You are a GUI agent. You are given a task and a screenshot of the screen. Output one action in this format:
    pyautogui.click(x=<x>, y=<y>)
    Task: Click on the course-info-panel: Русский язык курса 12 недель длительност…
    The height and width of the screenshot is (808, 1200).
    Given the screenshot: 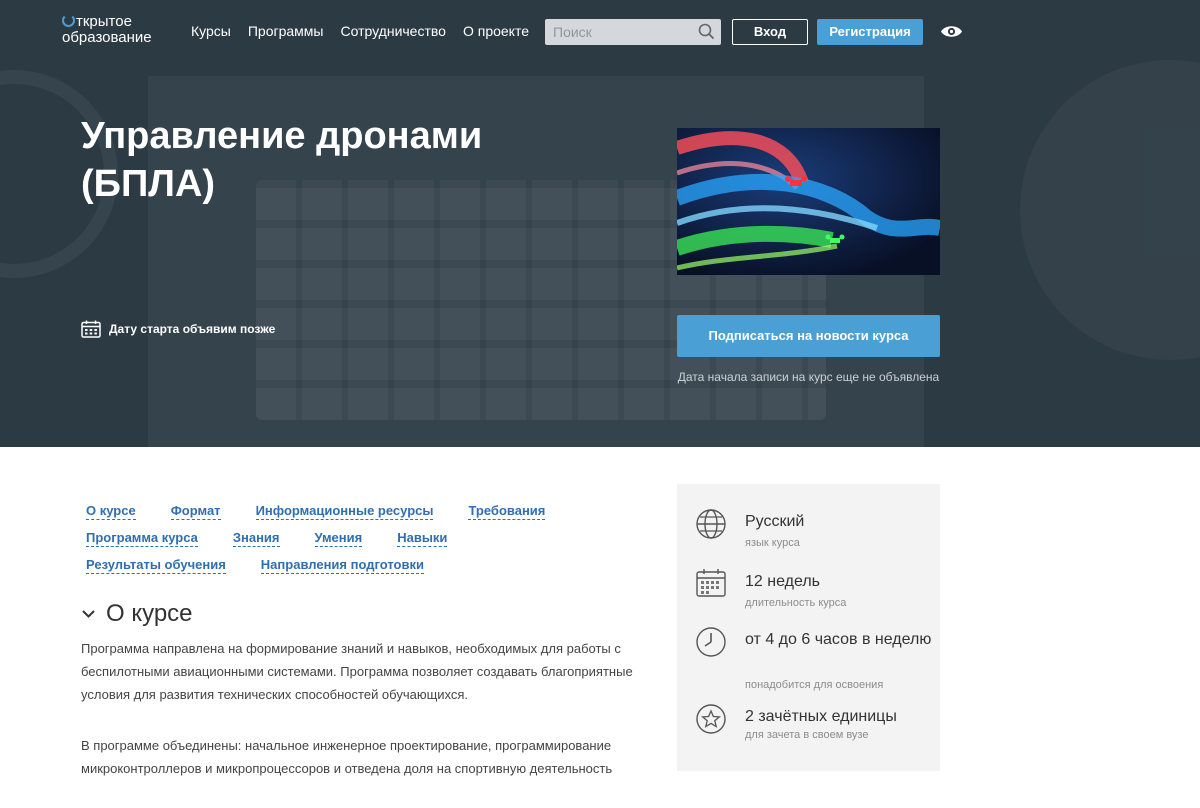 What is the action you would take?
    pyautogui.click(x=808, y=627)
    